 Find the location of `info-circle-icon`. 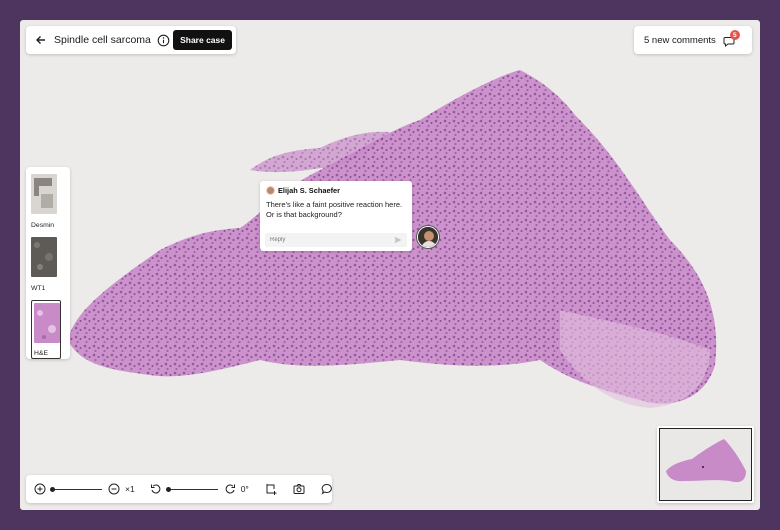

info-circle-icon is located at coordinates (163, 40).